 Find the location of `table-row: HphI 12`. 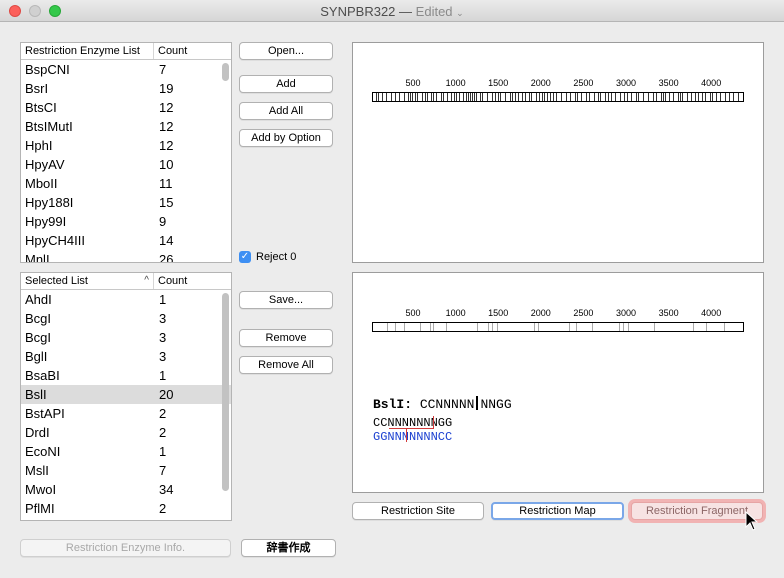

table-row: HphI 12 is located at coordinates (126, 145).